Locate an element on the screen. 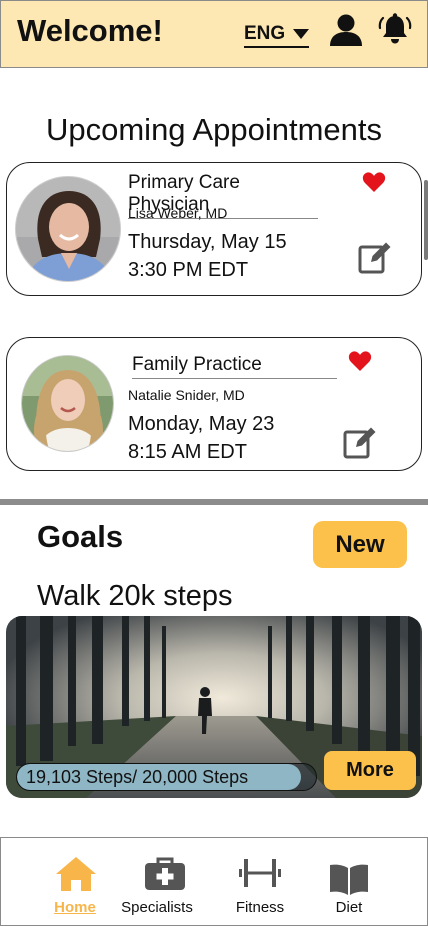 This screenshot has height=926, width=428. home-icon is located at coordinates (76, 874).